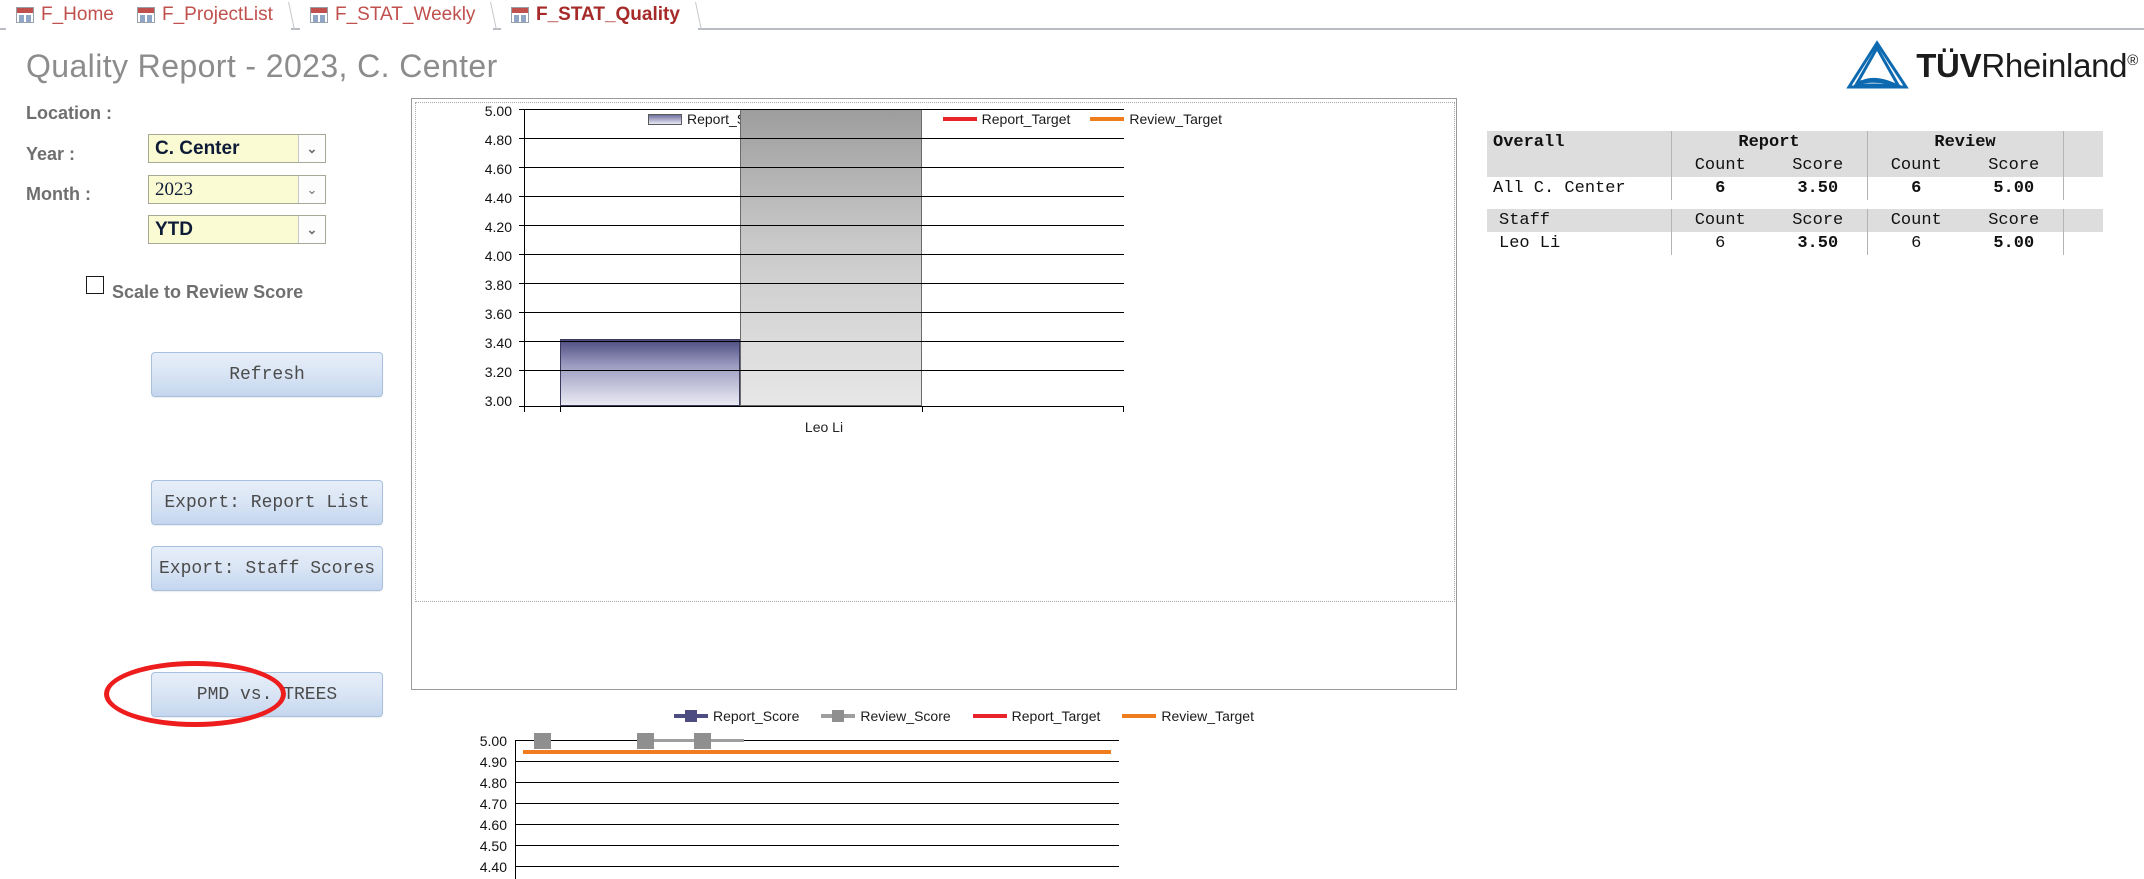 The image size is (2144, 879). I want to click on tab-f-projectlist: F_ProjectList, so click(211, 15).